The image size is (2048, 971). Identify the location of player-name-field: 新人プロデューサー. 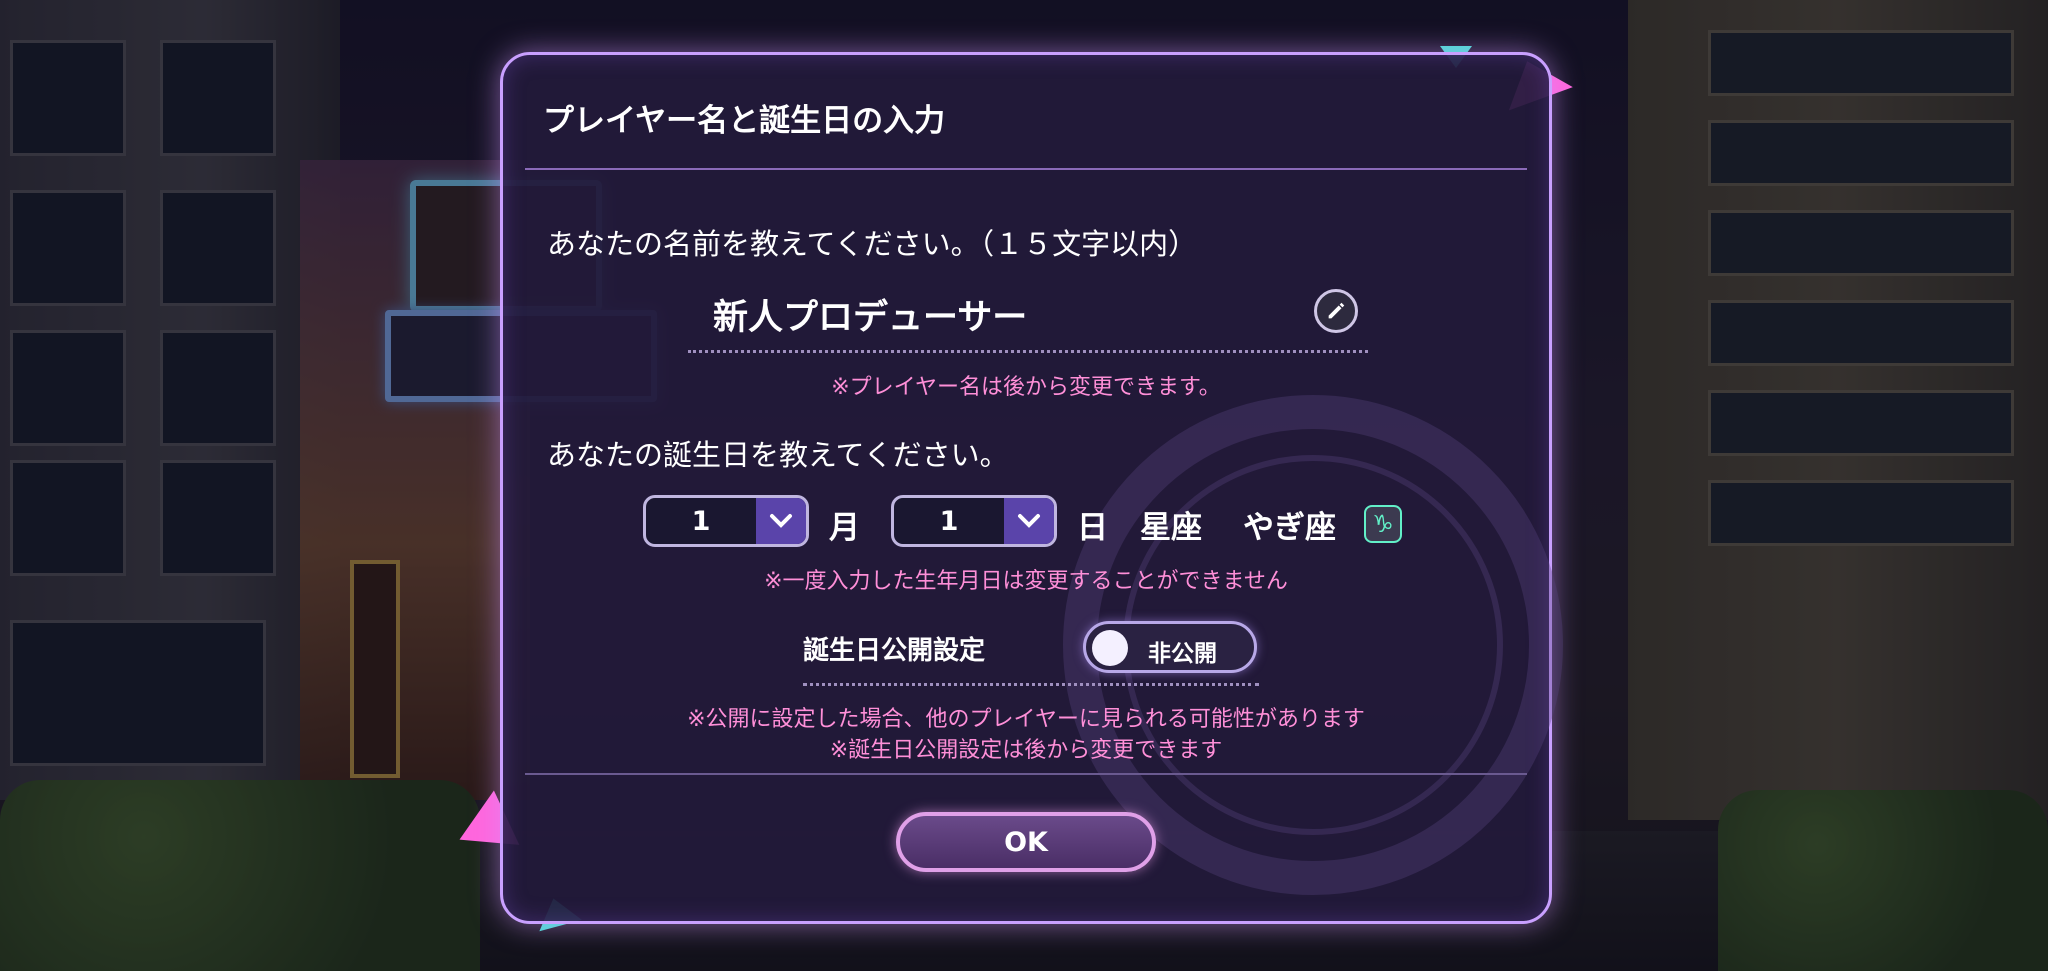
(870, 314).